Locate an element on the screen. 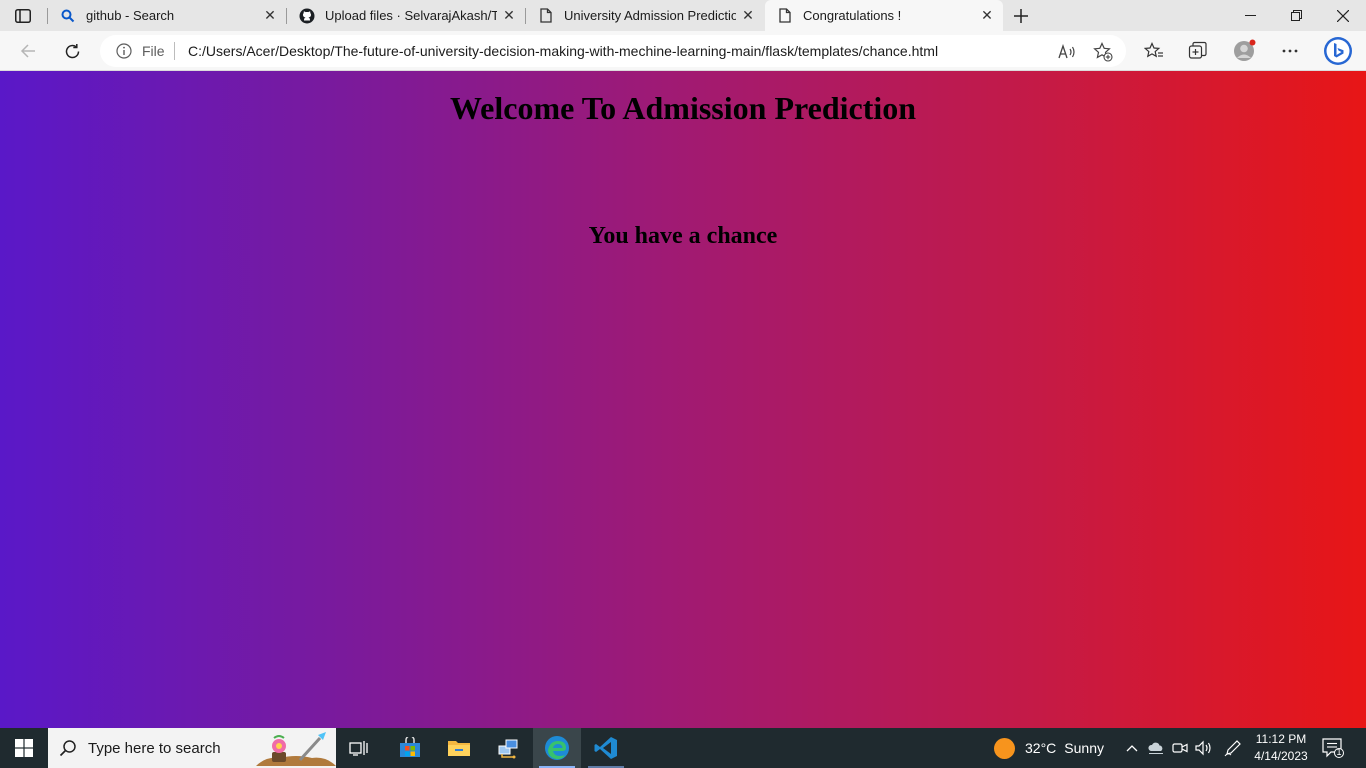 The width and height of the screenshot is (1366, 768). close-window-button is located at coordinates (1343, 15).